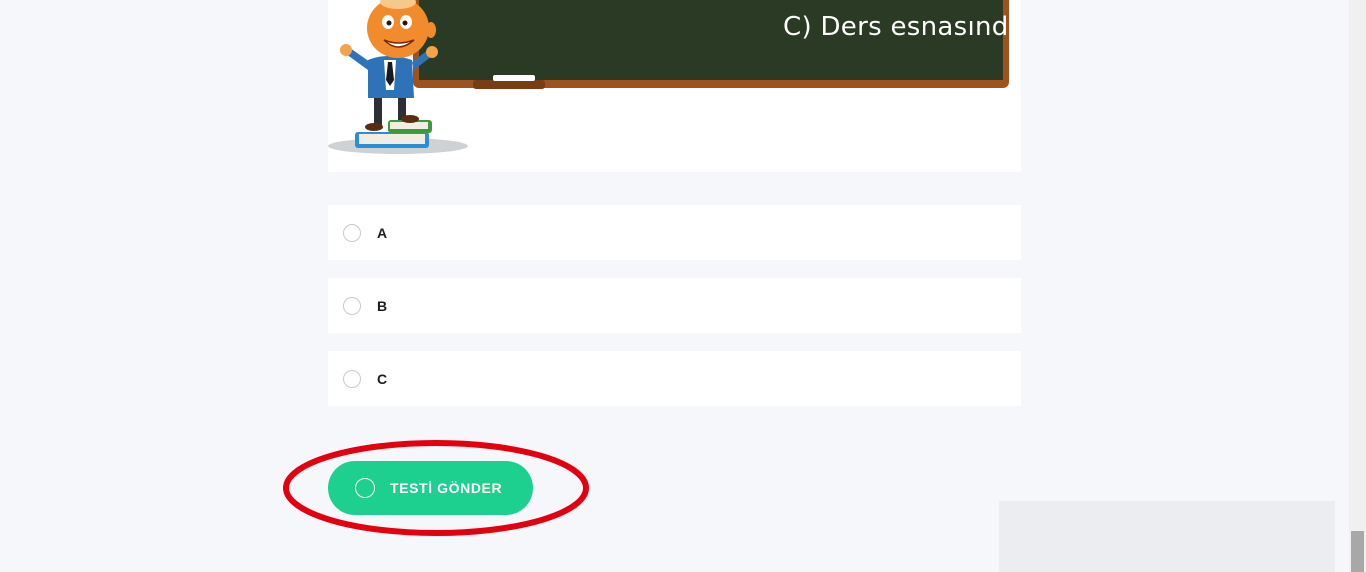 This screenshot has width=1366, height=572. What do you see at coordinates (674, 305) in the screenshot?
I see `option-b: B` at bounding box center [674, 305].